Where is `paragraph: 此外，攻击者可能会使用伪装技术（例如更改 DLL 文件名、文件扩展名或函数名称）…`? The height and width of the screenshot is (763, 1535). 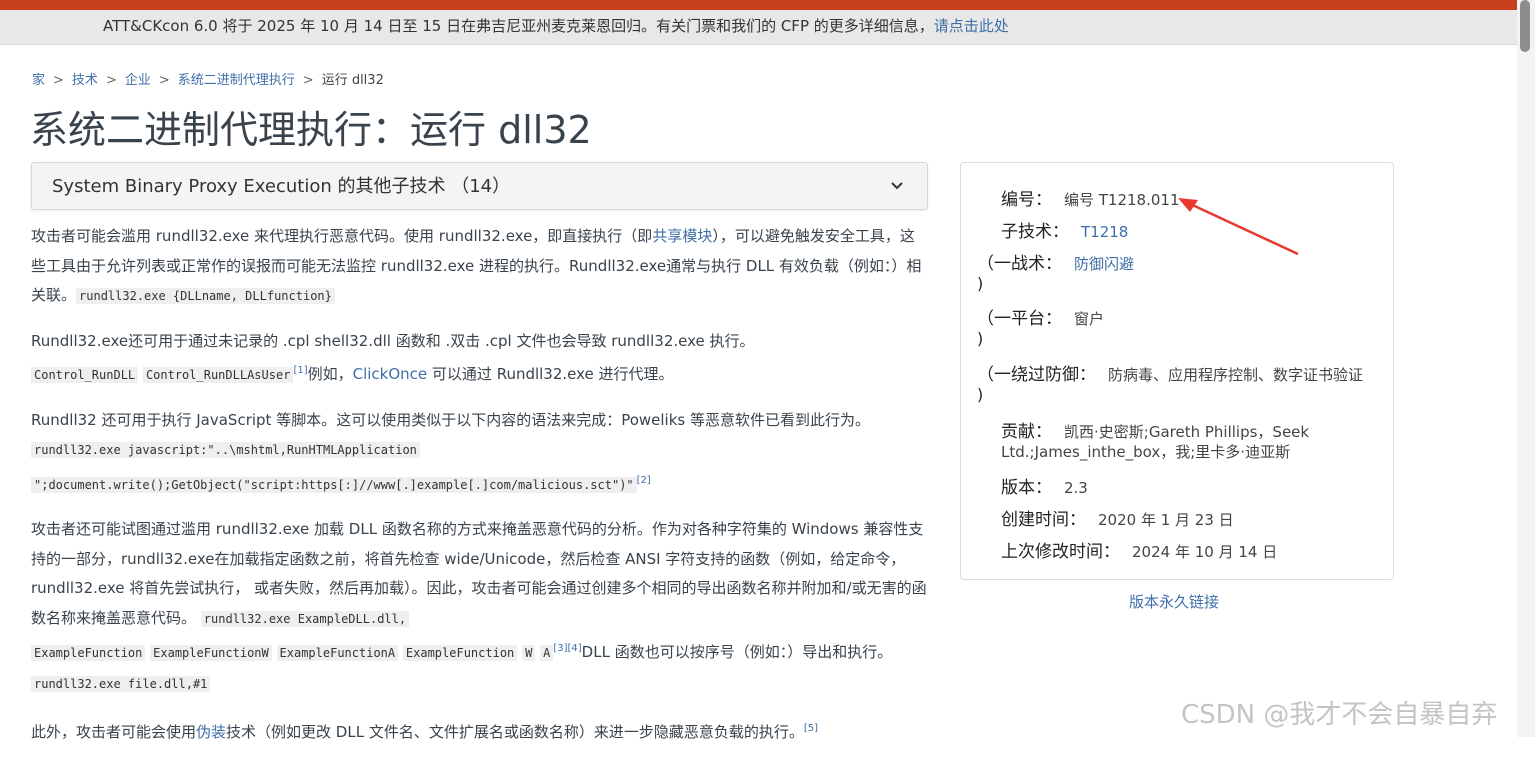
paragraph: 此外，攻击者可能会使用伪装技术（例如更改 DLL 文件名、文件扩展名或函数名称）… is located at coordinates (479, 731).